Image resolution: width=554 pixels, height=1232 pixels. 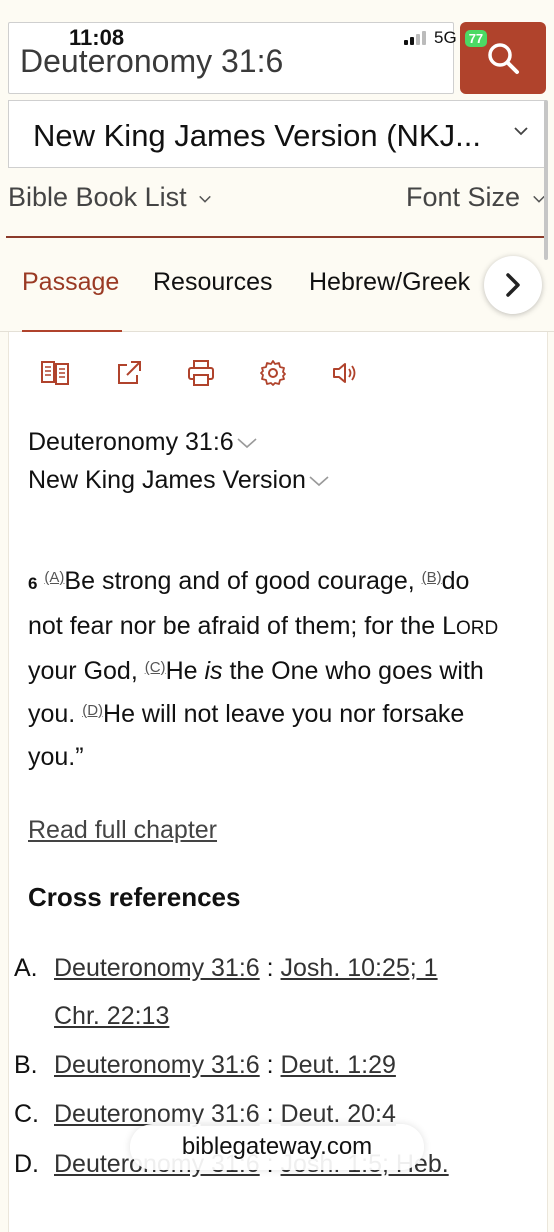 I want to click on cross-ref-letter: B., so click(x=26, y=1065).